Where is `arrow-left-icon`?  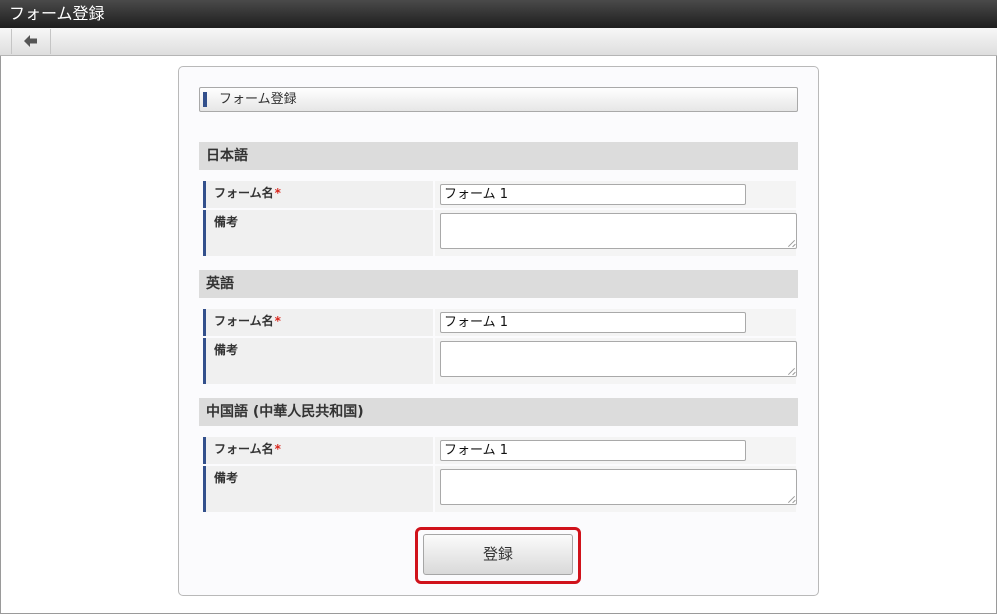
arrow-left-icon is located at coordinates (31, 41).